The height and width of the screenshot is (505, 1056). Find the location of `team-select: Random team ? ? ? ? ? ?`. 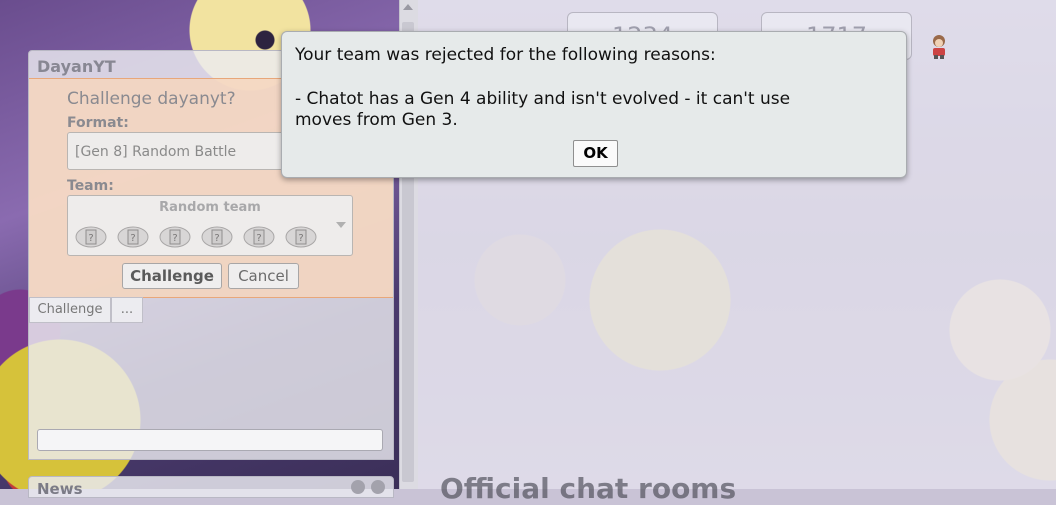

team-select: Random team ? ? ? ? ? ? is located at coordinates (210, 225).